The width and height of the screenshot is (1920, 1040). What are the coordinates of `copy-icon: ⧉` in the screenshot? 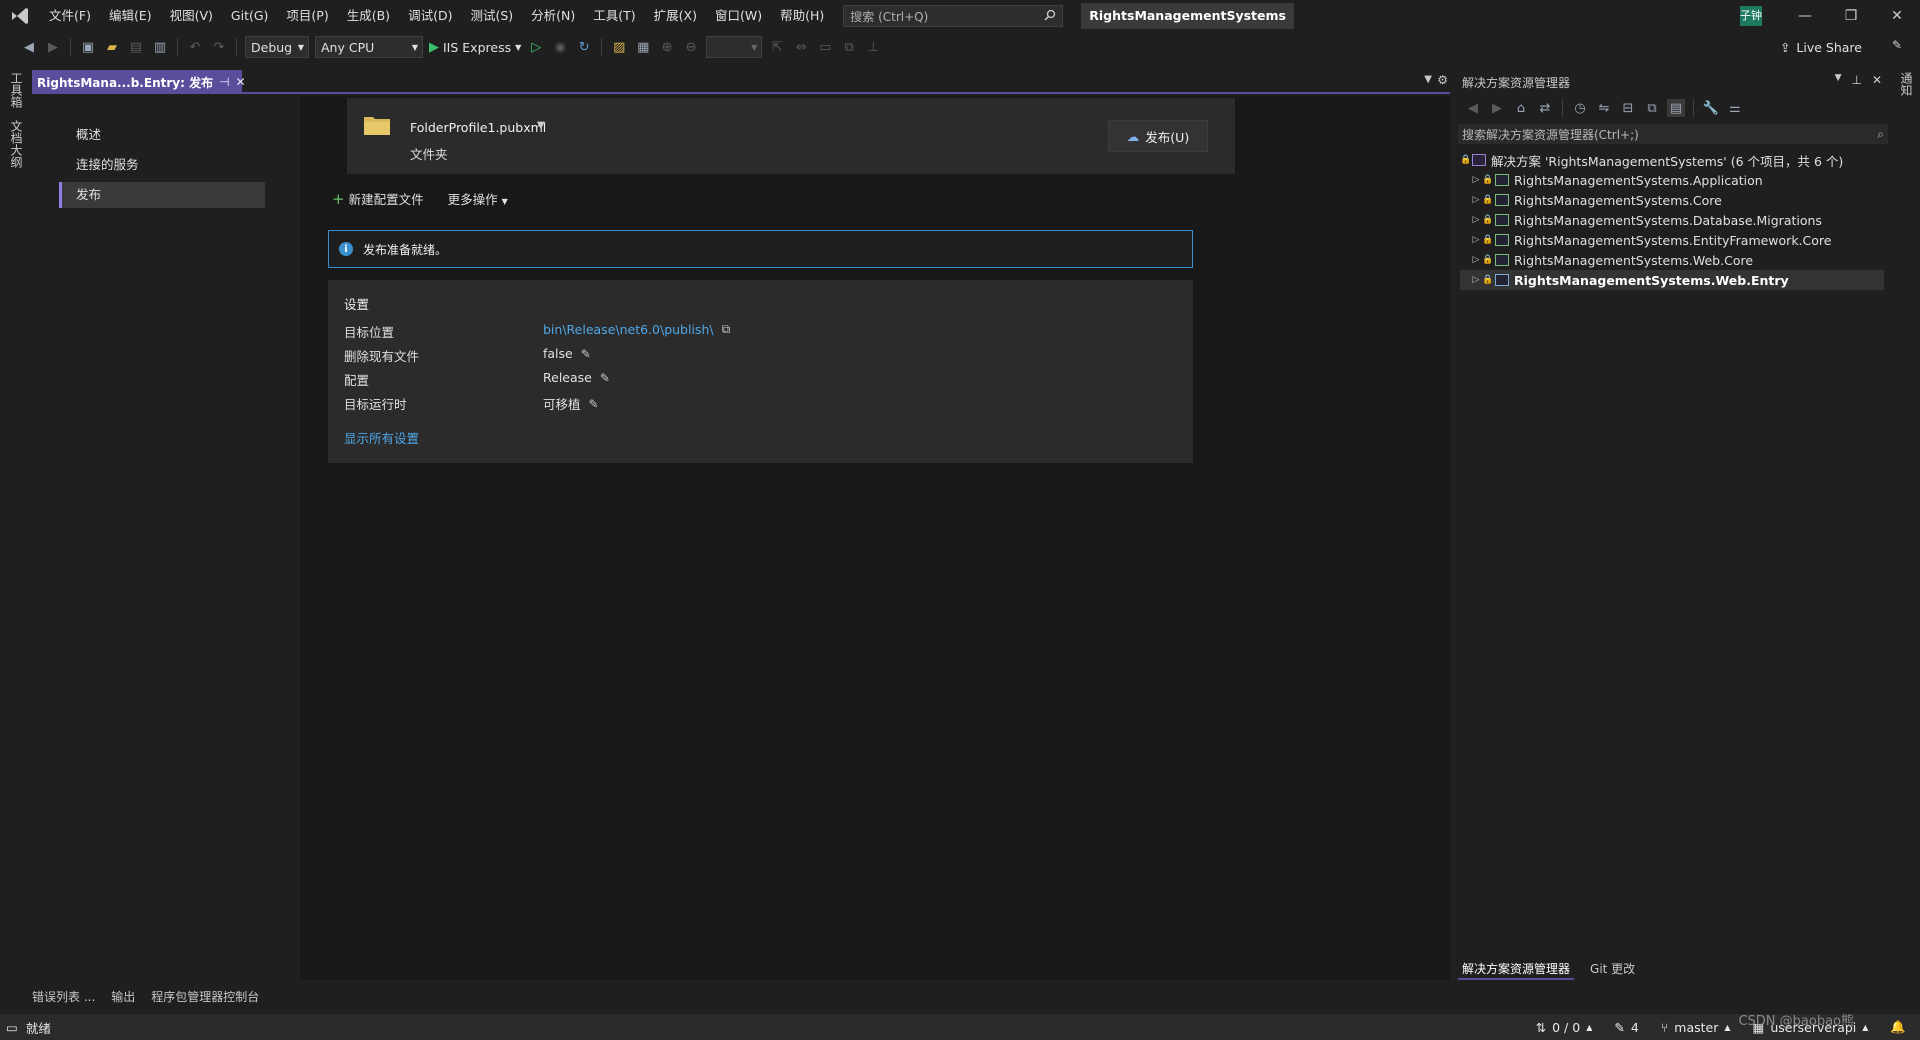 It's located at (726, 329).